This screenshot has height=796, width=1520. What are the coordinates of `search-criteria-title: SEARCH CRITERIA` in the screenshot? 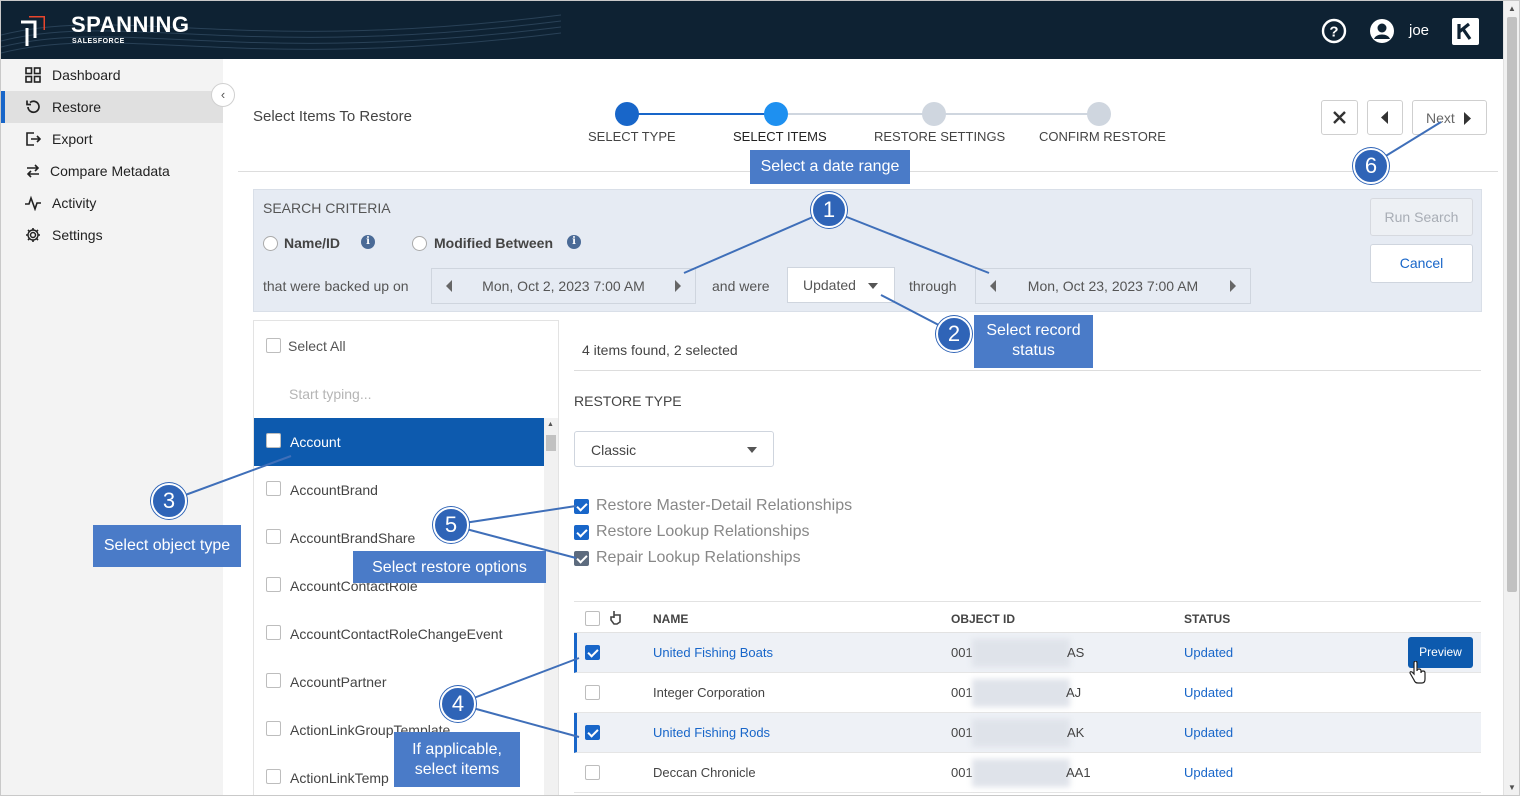 It's located at (327, 208).